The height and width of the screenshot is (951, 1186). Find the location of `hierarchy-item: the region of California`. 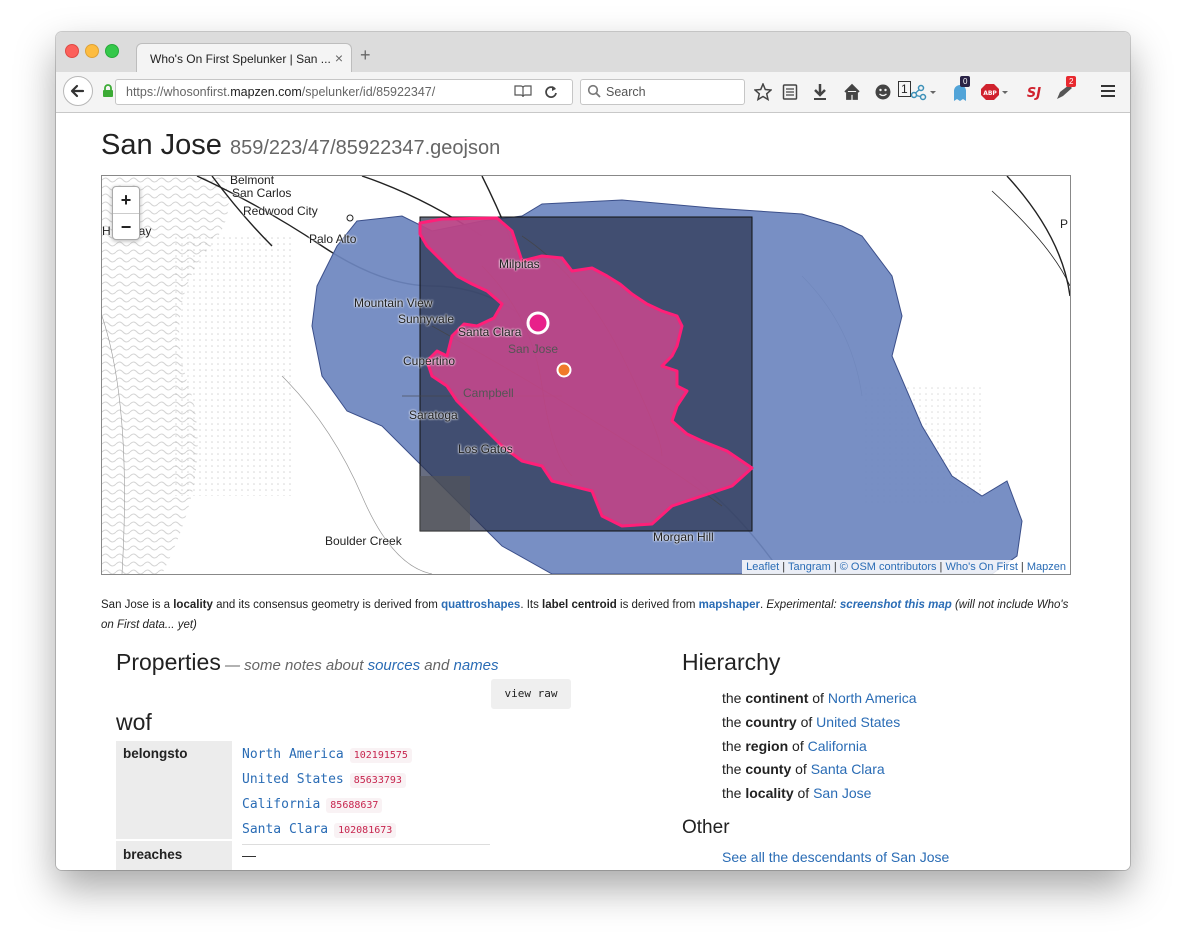

hierarchy-item: the region of California is located at coordinates (794, 746).